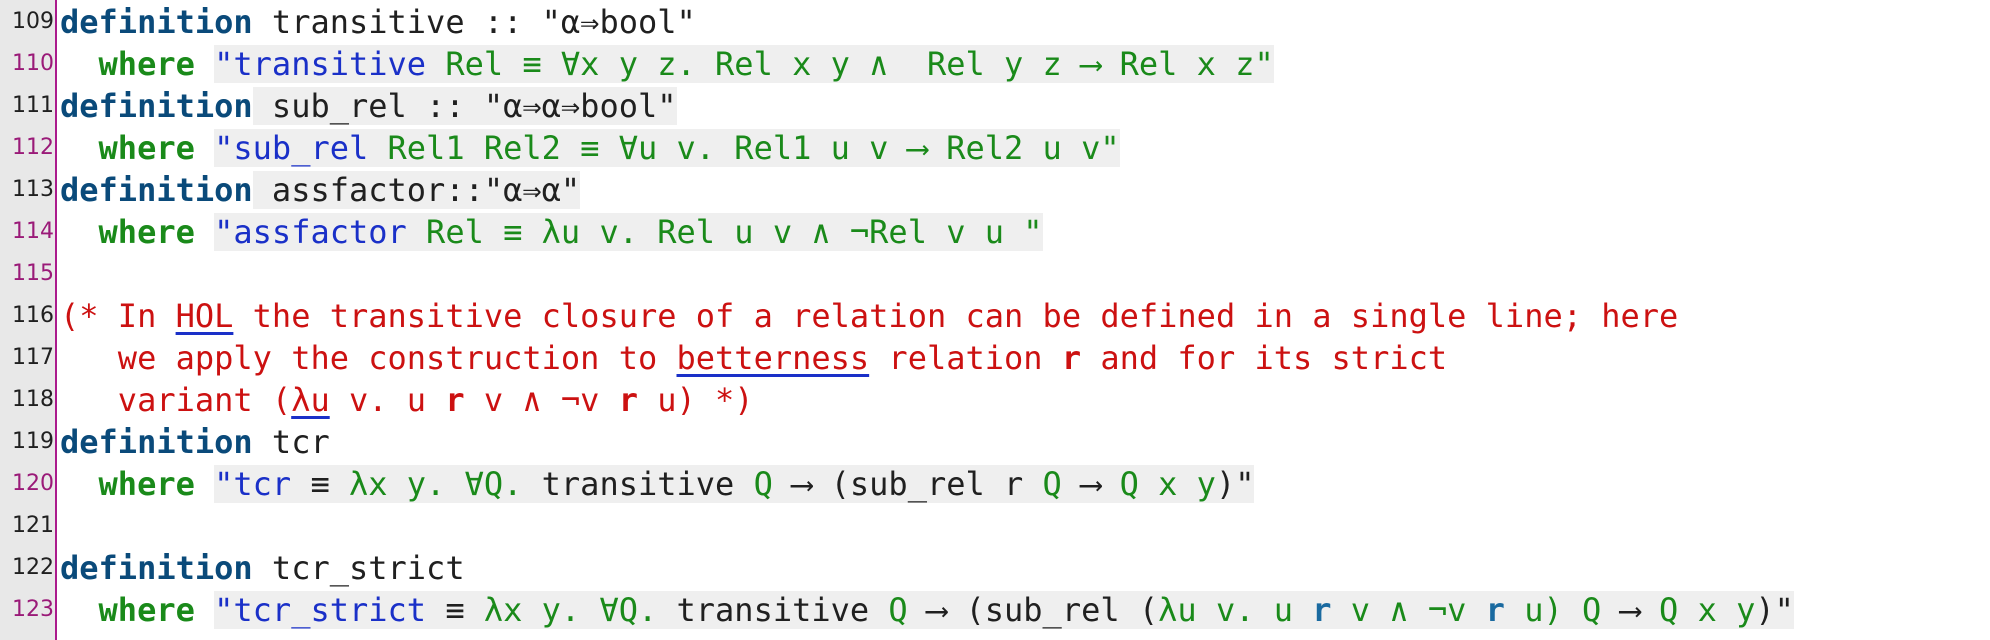 Image resolution: width=1990 pixels, height=640 pixels. Describe the element at coordinates (33, 525) in the screenshot. I see `line-number: 121` at that location.